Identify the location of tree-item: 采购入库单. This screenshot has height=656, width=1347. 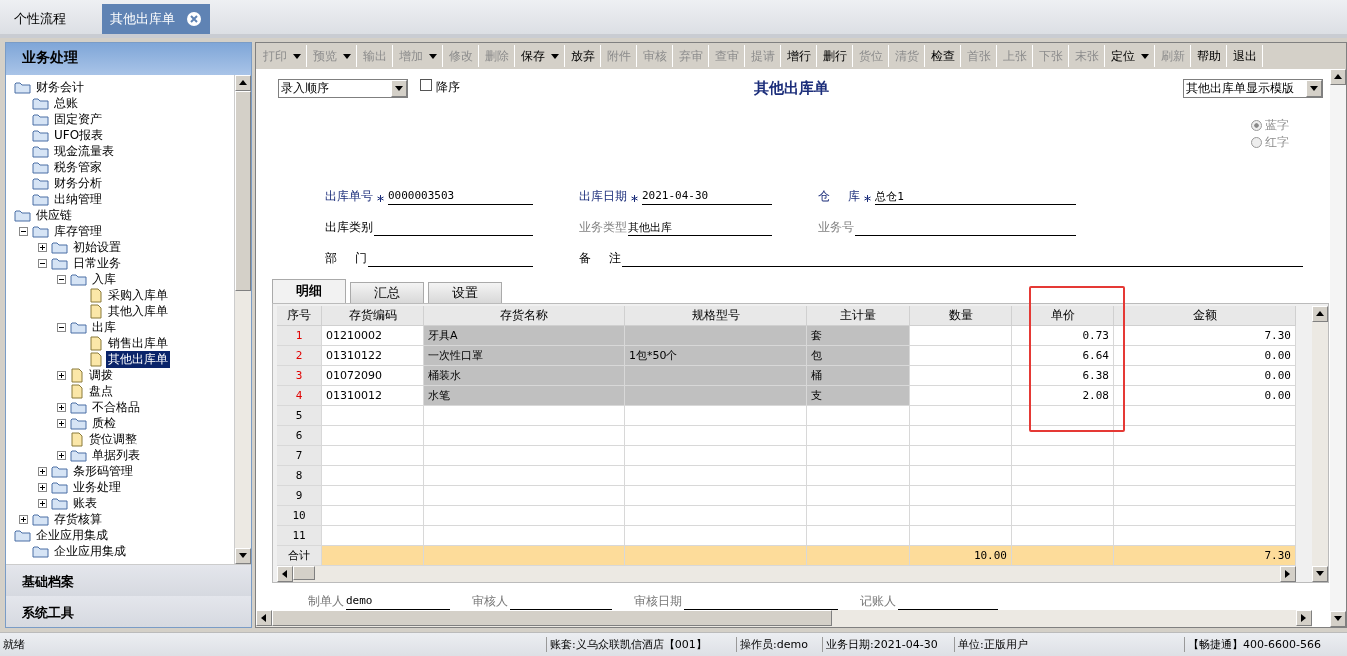
(138, 295).